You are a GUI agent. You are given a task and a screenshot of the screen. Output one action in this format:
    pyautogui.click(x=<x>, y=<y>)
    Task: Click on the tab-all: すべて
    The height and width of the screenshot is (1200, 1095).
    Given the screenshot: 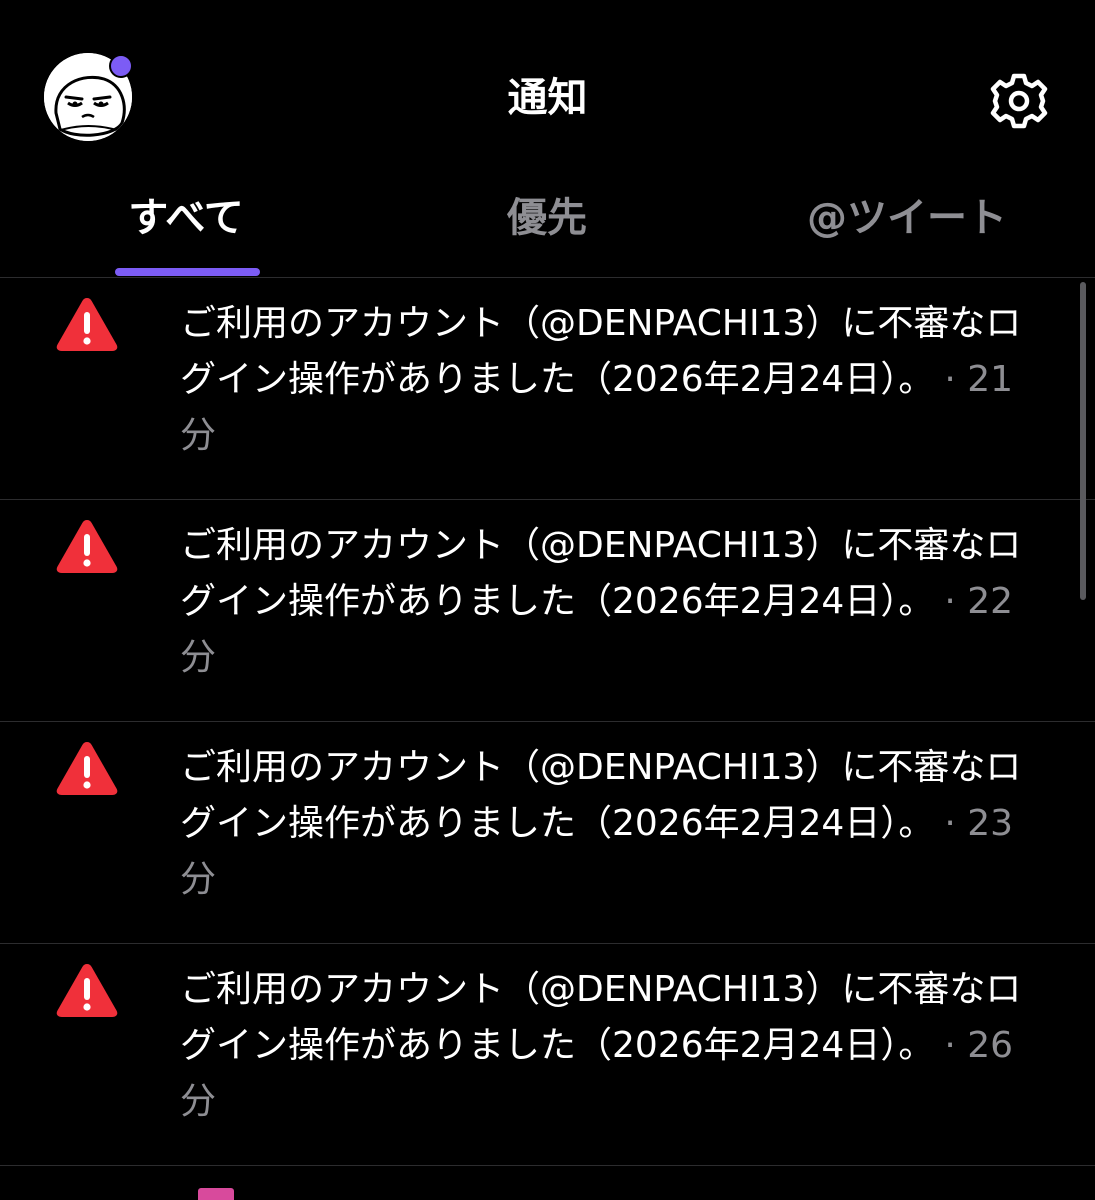 What is the action you would take?
    pyautogui.click(x=186, y=218)
    